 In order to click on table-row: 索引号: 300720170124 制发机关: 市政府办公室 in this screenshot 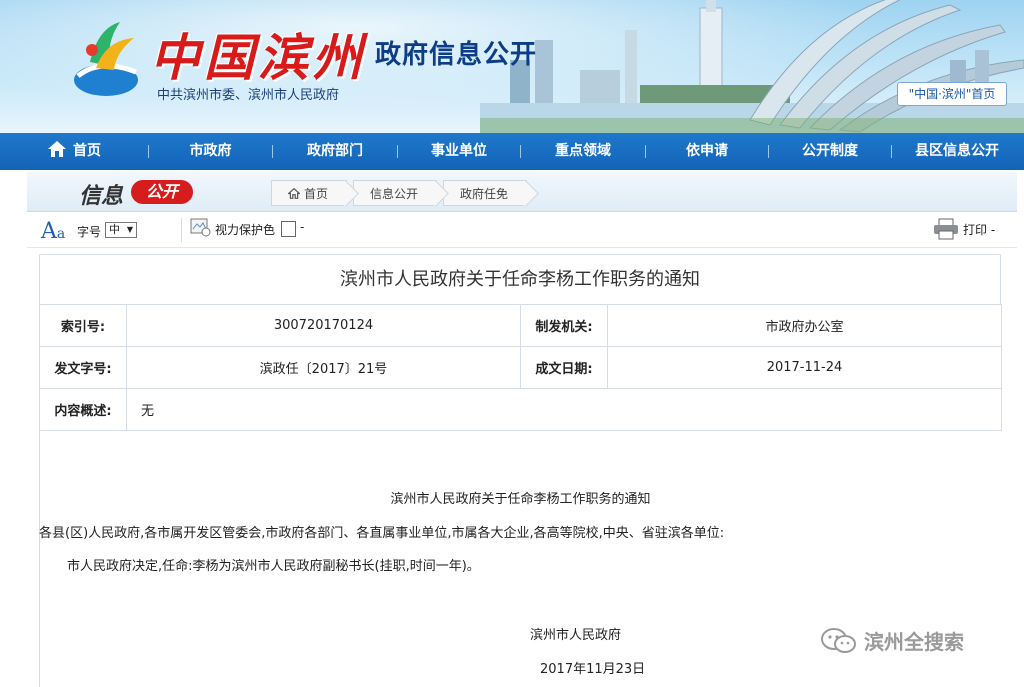, I will do `click(520, 325)`.